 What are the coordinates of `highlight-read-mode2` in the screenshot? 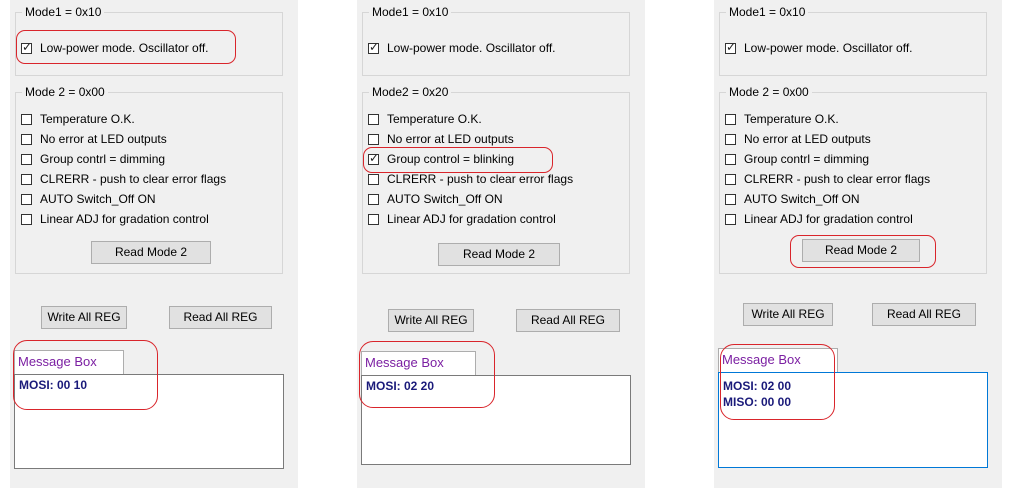 It's located at (863, 251).